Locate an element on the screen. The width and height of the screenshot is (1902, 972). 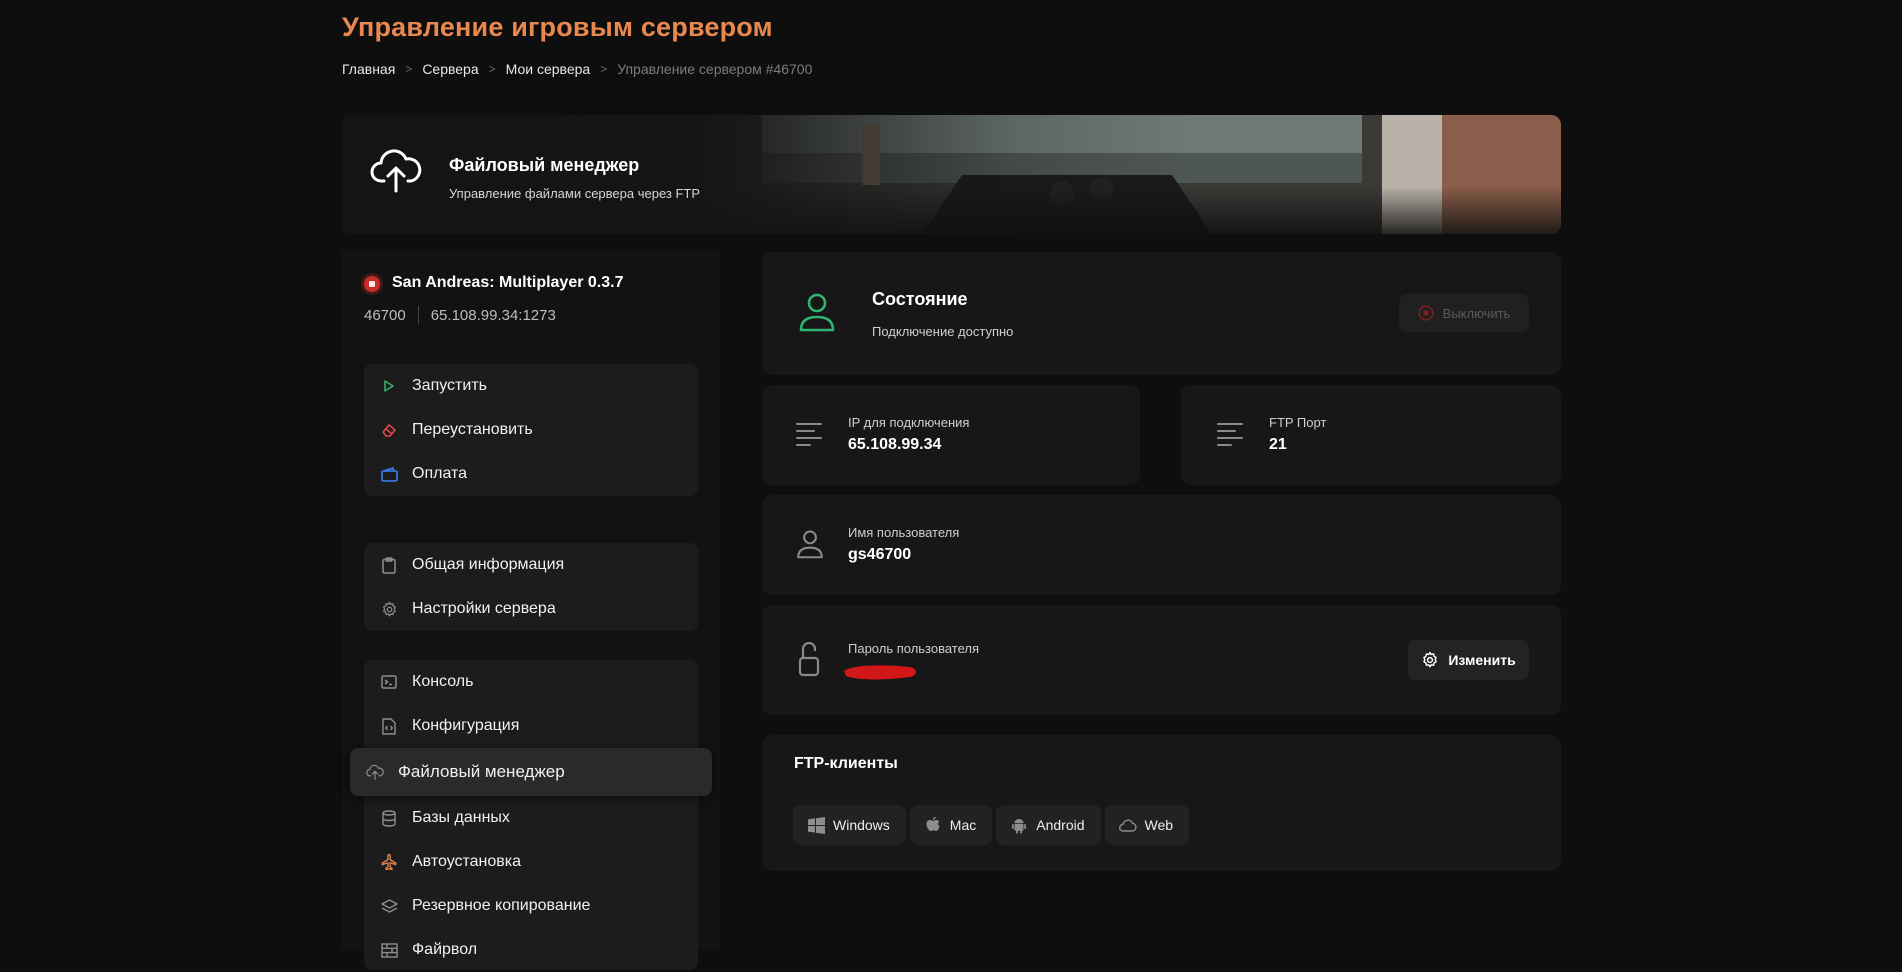
sidebar-item-file-manager: Файловый менеджер is located at coordinates (531, 772).